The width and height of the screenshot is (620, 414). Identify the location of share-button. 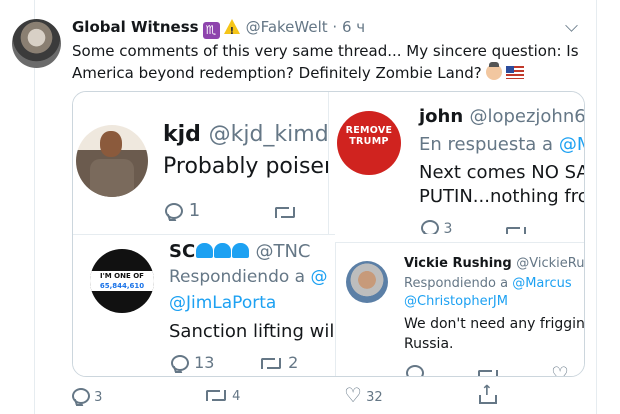
(487, 394).